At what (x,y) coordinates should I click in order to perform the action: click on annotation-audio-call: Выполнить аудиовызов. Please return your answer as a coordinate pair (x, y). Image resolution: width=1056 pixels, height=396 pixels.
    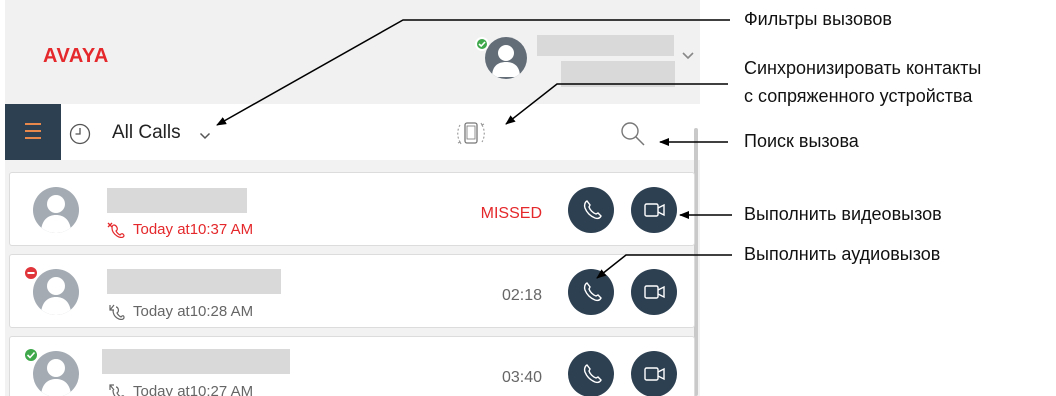
    Looking at the image, I should click on (842, 254).